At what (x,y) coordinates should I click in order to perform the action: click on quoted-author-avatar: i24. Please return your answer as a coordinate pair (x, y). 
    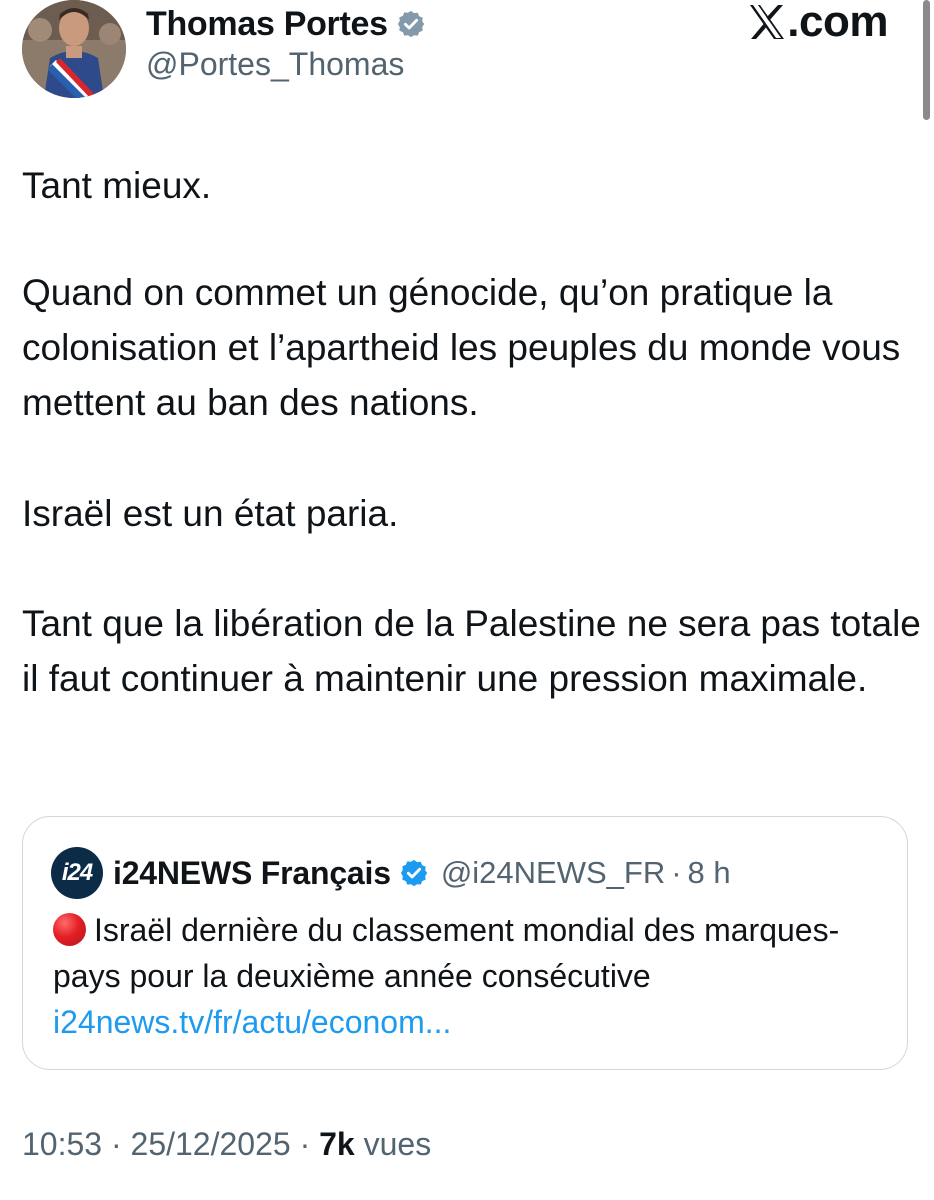
    Looking at the image, I should click on (77, 873).